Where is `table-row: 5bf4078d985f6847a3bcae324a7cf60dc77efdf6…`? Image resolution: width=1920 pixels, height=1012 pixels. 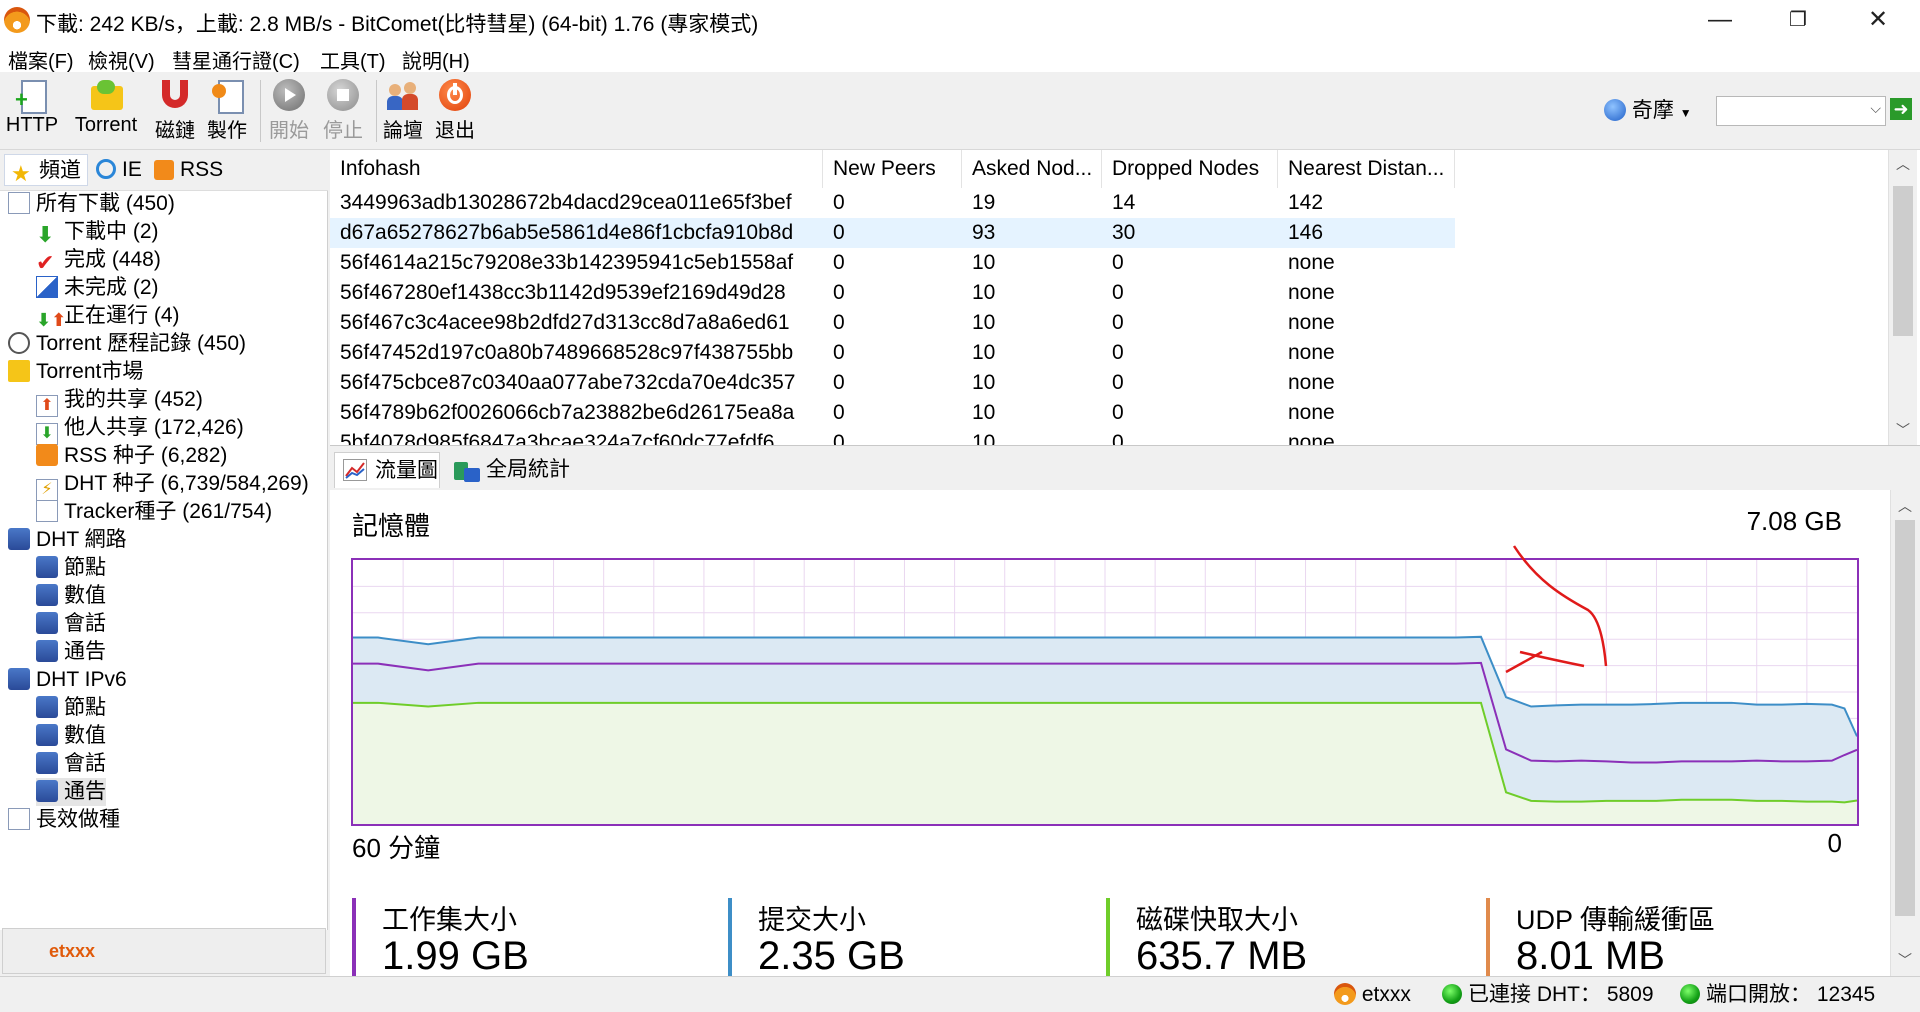 table-row: 5bf4078d985f6847a3bcae324a7cf60dc77efdf6… is located at coordinates (892, 437).